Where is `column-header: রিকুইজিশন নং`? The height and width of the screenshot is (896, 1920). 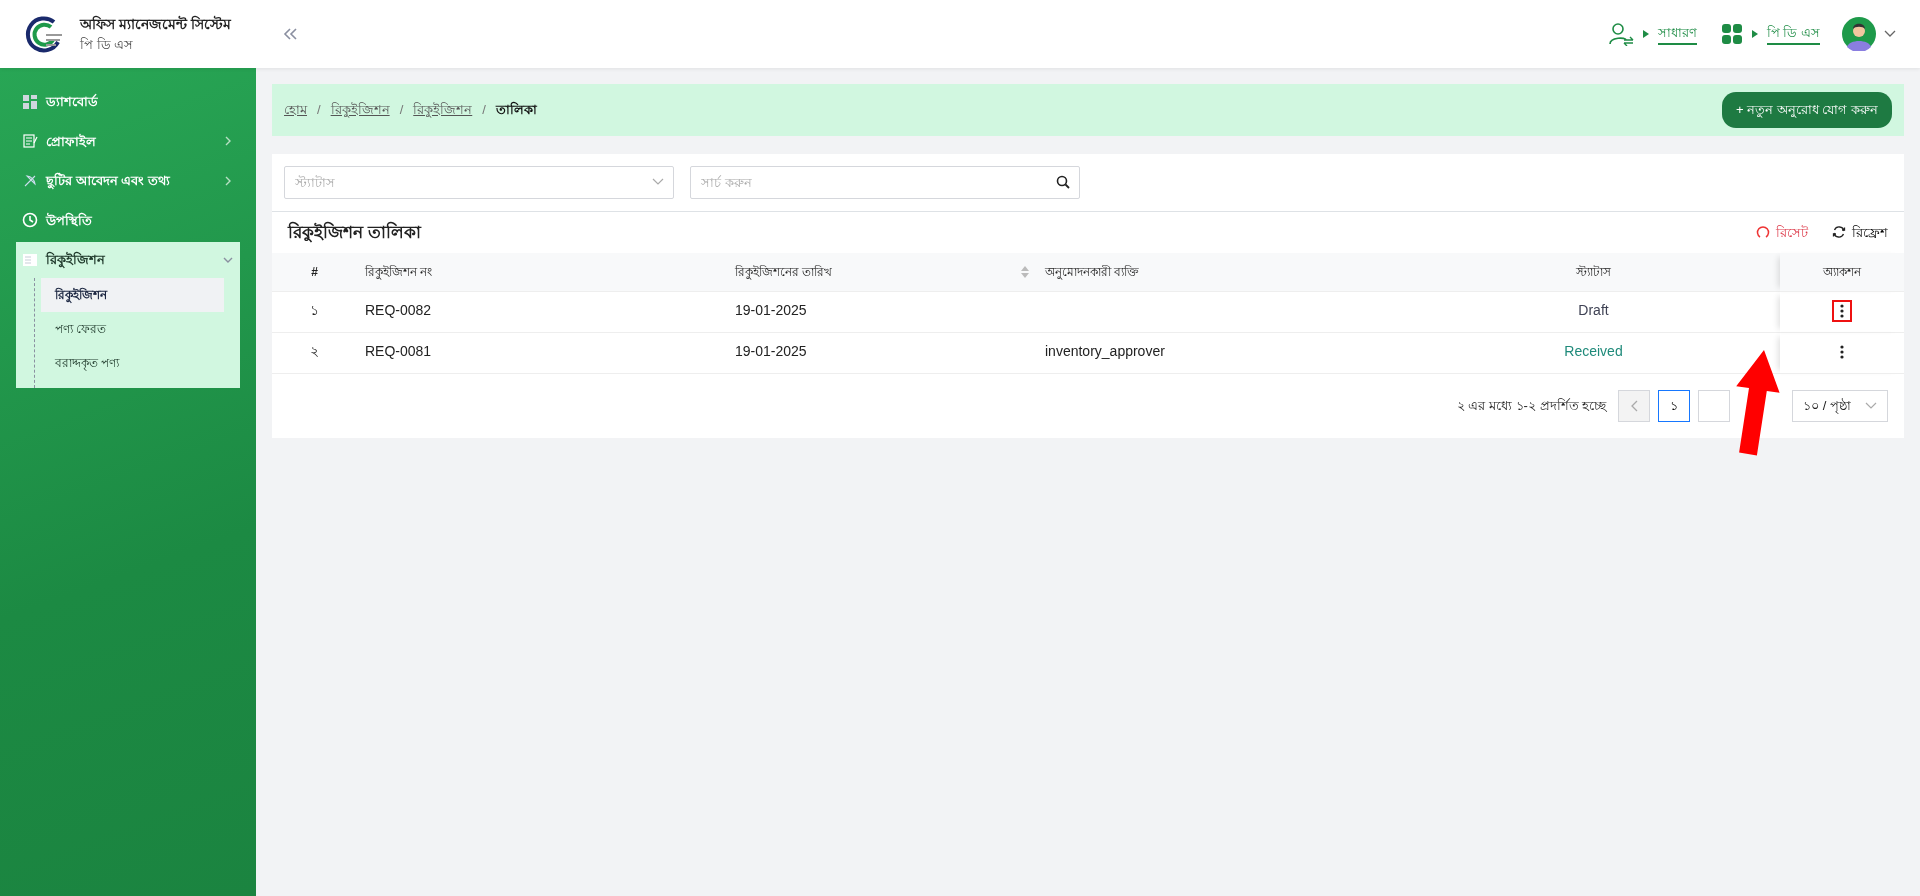 column-header: রিকুইজিশন নং is located at coordinates (542, 272).